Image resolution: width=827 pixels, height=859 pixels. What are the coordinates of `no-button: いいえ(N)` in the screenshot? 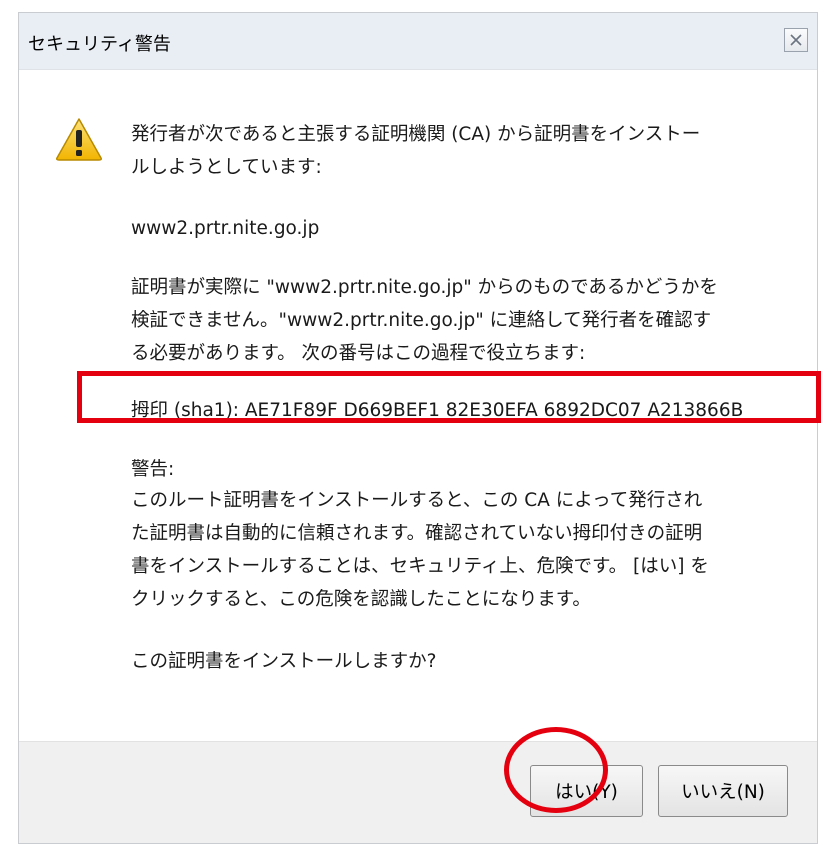 It's located at (723, 791).